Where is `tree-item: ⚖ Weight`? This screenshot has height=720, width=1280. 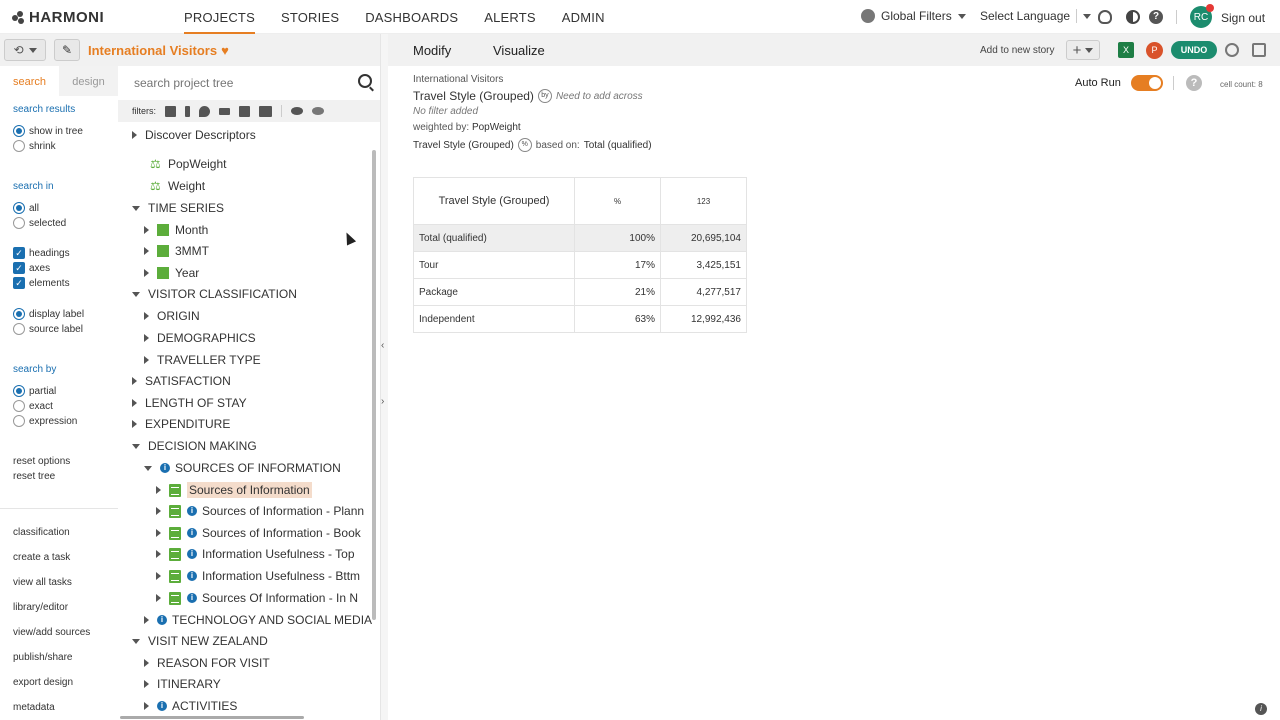 tree-item: ⚖ Weight is located at coordinates (177, 186).